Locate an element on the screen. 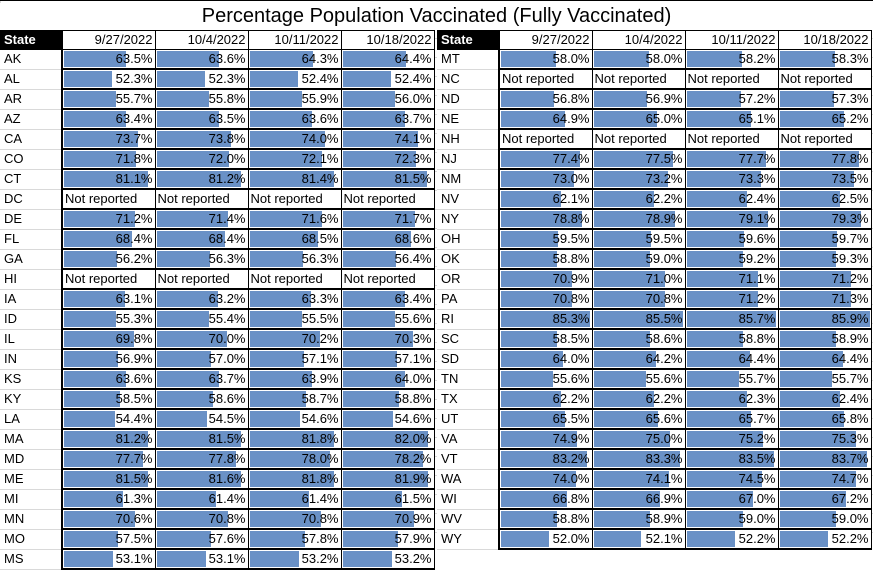 This screenshot has height=570, width=873. percent-cell: 81.6% is located at coordinates (202, 479).